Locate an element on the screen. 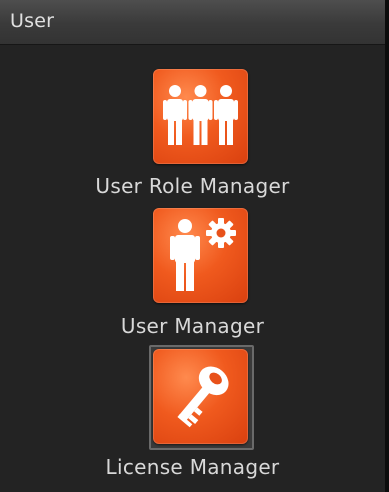  user-gear-icon is located at coordinates (203, 254).